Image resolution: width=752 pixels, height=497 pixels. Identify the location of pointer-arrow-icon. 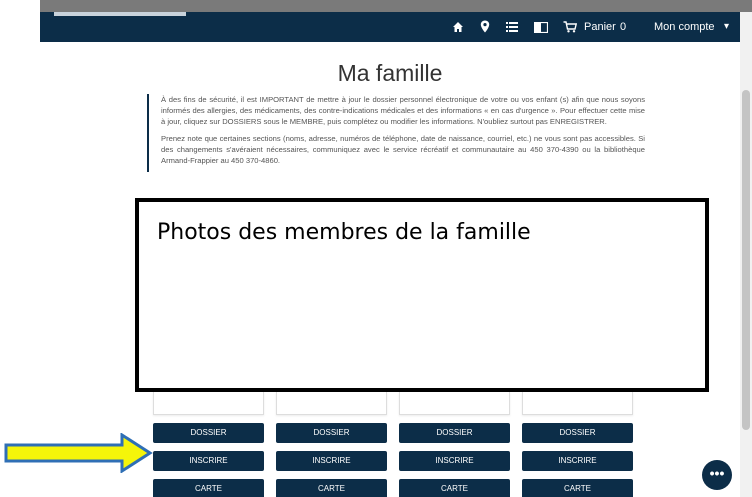
(78, 453).